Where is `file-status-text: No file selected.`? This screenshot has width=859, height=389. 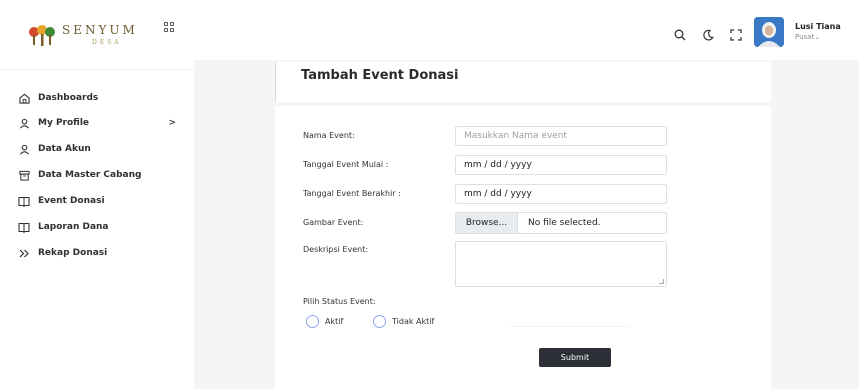 file-status-text: No file selected. is located at coordinates (564, 223).